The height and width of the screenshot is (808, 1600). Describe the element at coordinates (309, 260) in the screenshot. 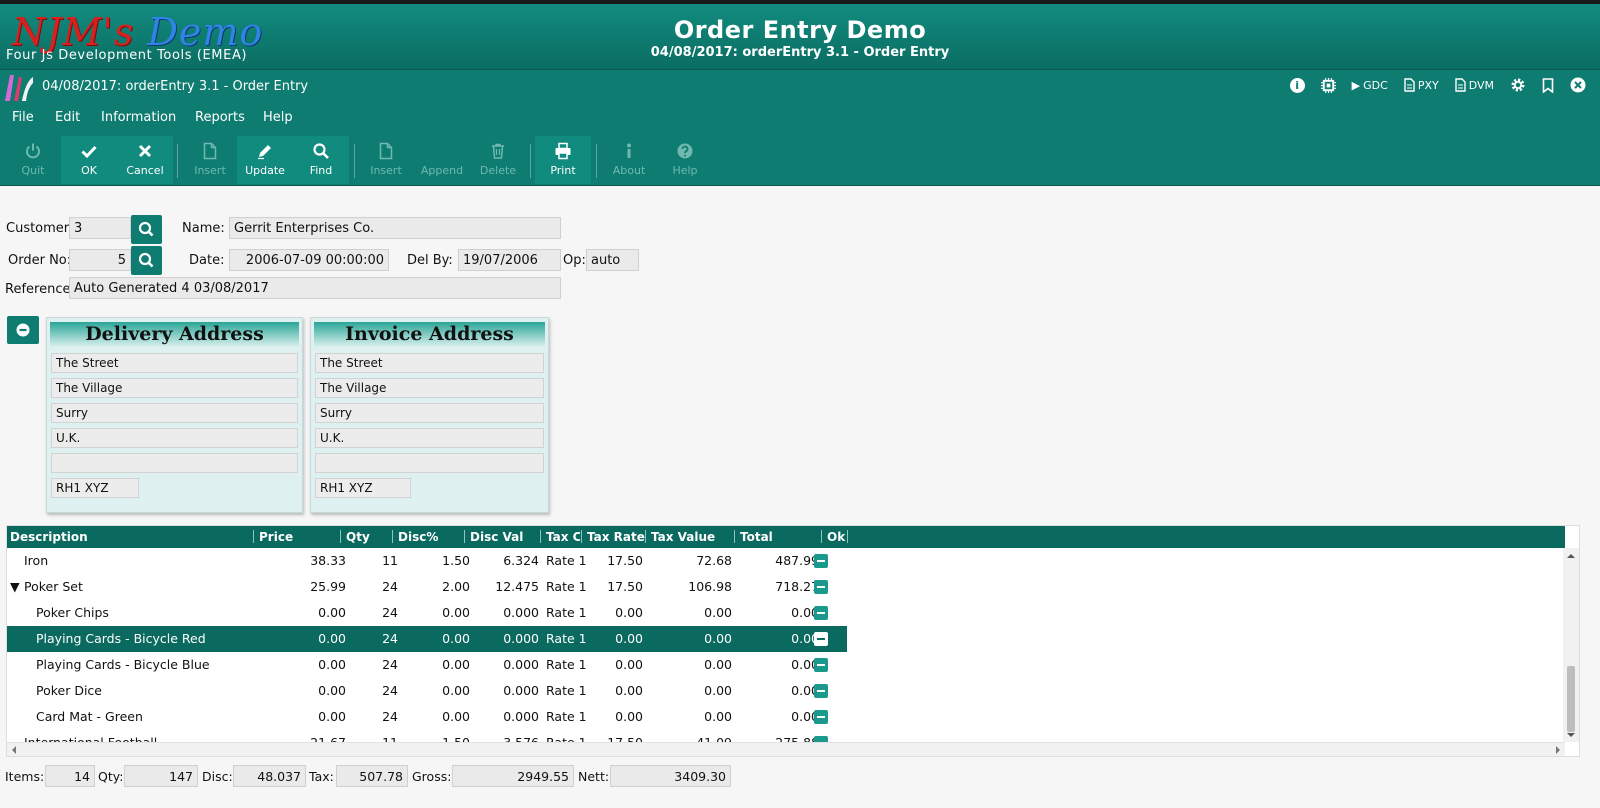

I see `date-field: 2006-07-09 00:00:00` at that location.